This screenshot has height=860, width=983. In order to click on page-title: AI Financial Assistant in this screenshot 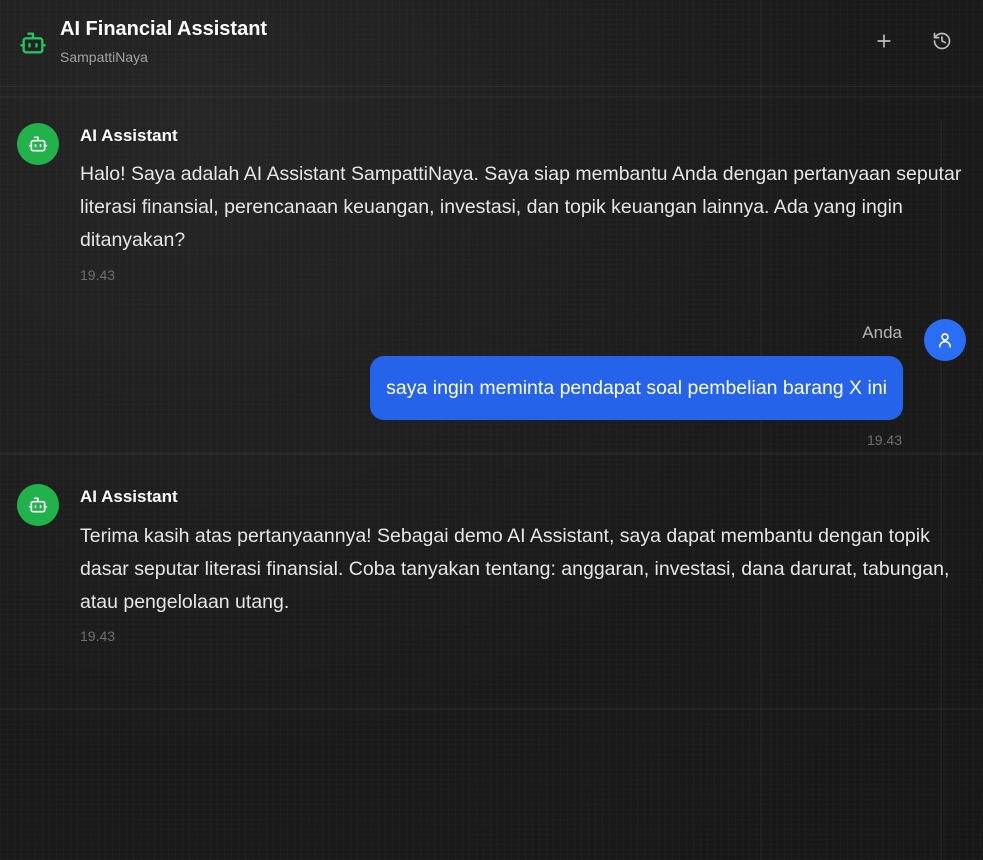, I will do `click(164, 29)`.